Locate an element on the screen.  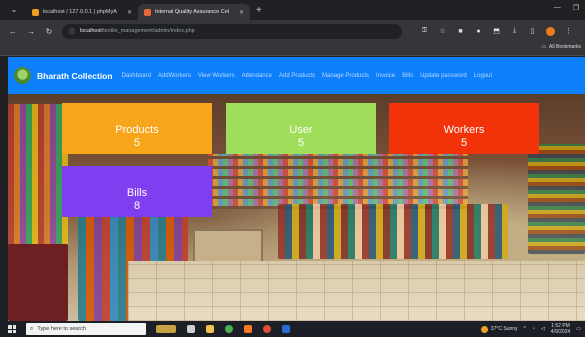
notifications-icon: ▭ is located at coordinates (578, 329).